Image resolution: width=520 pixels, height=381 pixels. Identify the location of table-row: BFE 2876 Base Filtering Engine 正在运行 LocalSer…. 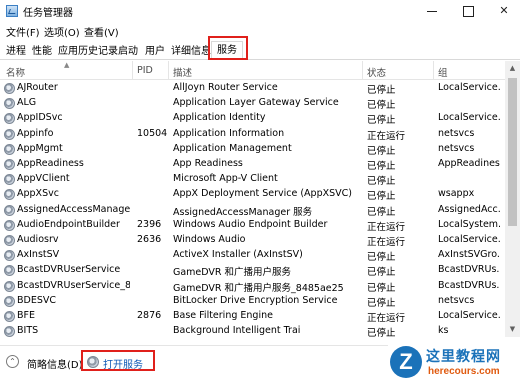
(252, 316).